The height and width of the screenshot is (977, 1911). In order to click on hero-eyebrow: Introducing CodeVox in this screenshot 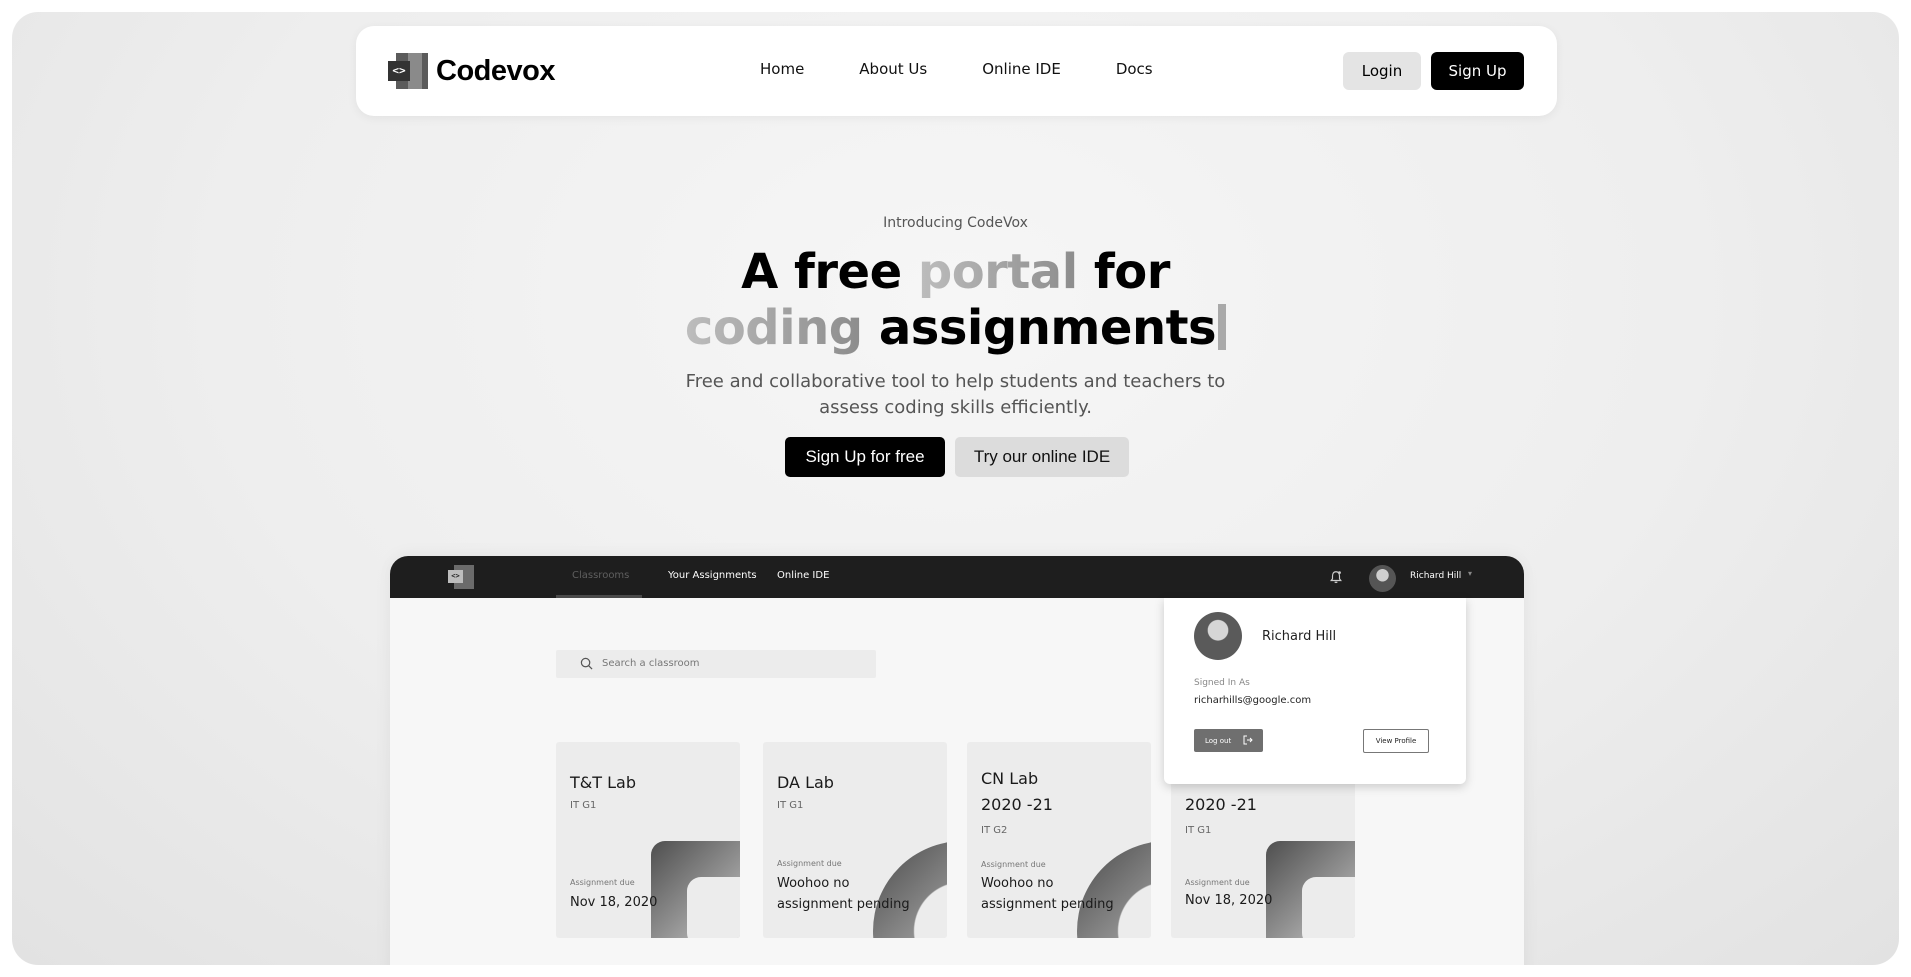, I will do `click(955, 223)`.